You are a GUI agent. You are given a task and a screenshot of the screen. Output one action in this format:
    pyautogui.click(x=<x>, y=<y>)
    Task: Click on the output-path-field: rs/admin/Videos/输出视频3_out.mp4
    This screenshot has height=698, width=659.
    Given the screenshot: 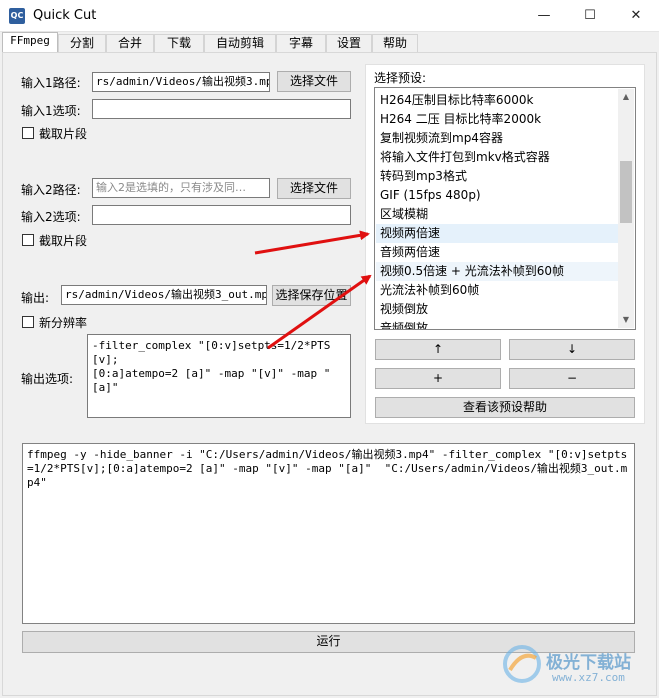 What is the action you would take?
    pyautogui.click(x=164, y=295)
    